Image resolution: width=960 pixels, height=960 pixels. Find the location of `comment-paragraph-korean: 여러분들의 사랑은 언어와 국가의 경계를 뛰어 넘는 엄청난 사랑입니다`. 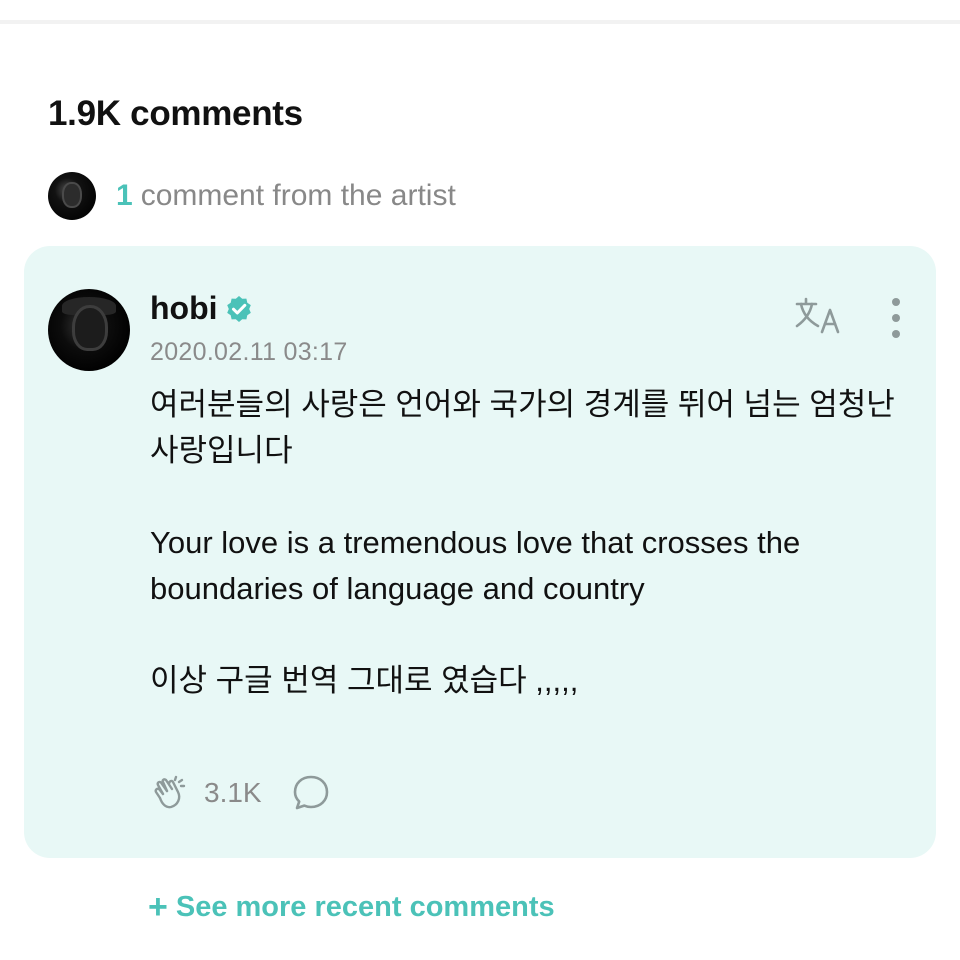

comment-paragraph-korean: 여러분들의 사랑은 언어와 국가의 경계를 뛰어 넘는 엄청난 사랑입니다 is located at coordinates (522, 427).